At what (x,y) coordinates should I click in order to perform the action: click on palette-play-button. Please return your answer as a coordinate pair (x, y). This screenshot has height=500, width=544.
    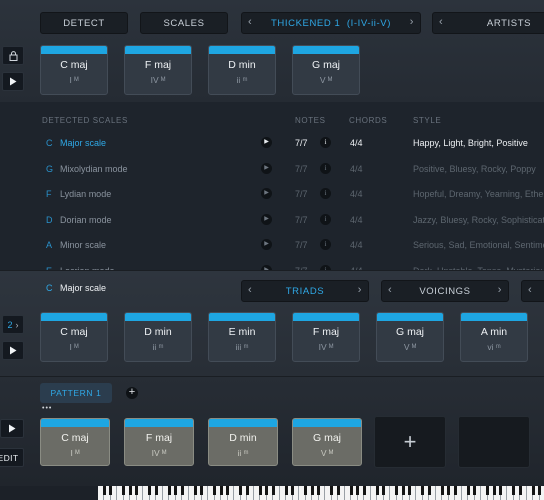
    Looking at the image, I should click on (13, 350).